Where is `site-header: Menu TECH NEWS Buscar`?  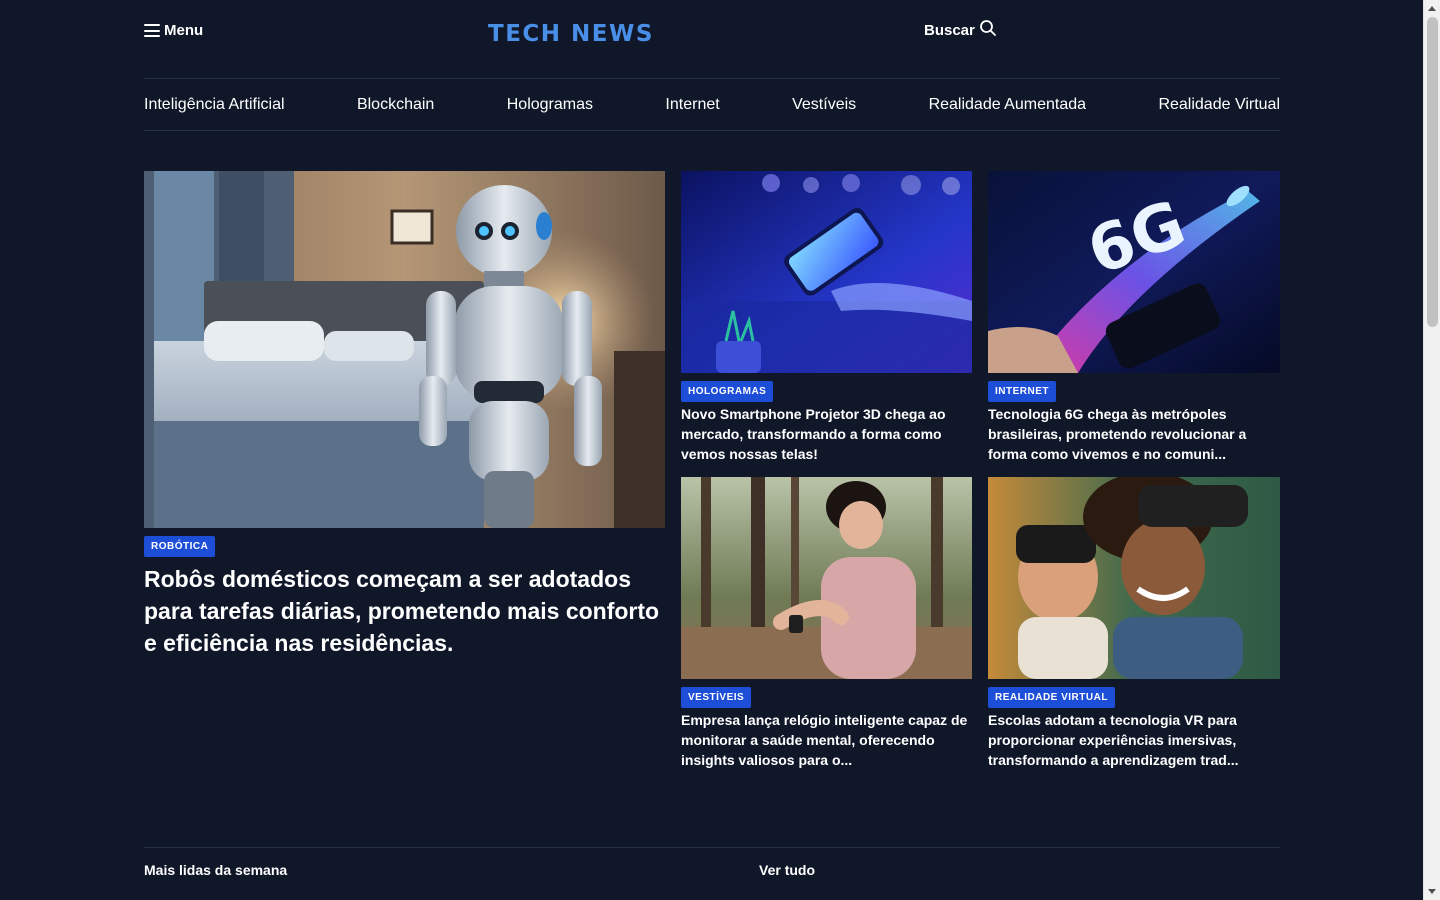 site-header: Menu TECH NEWS Buscar is located at coordinates (712, 39).